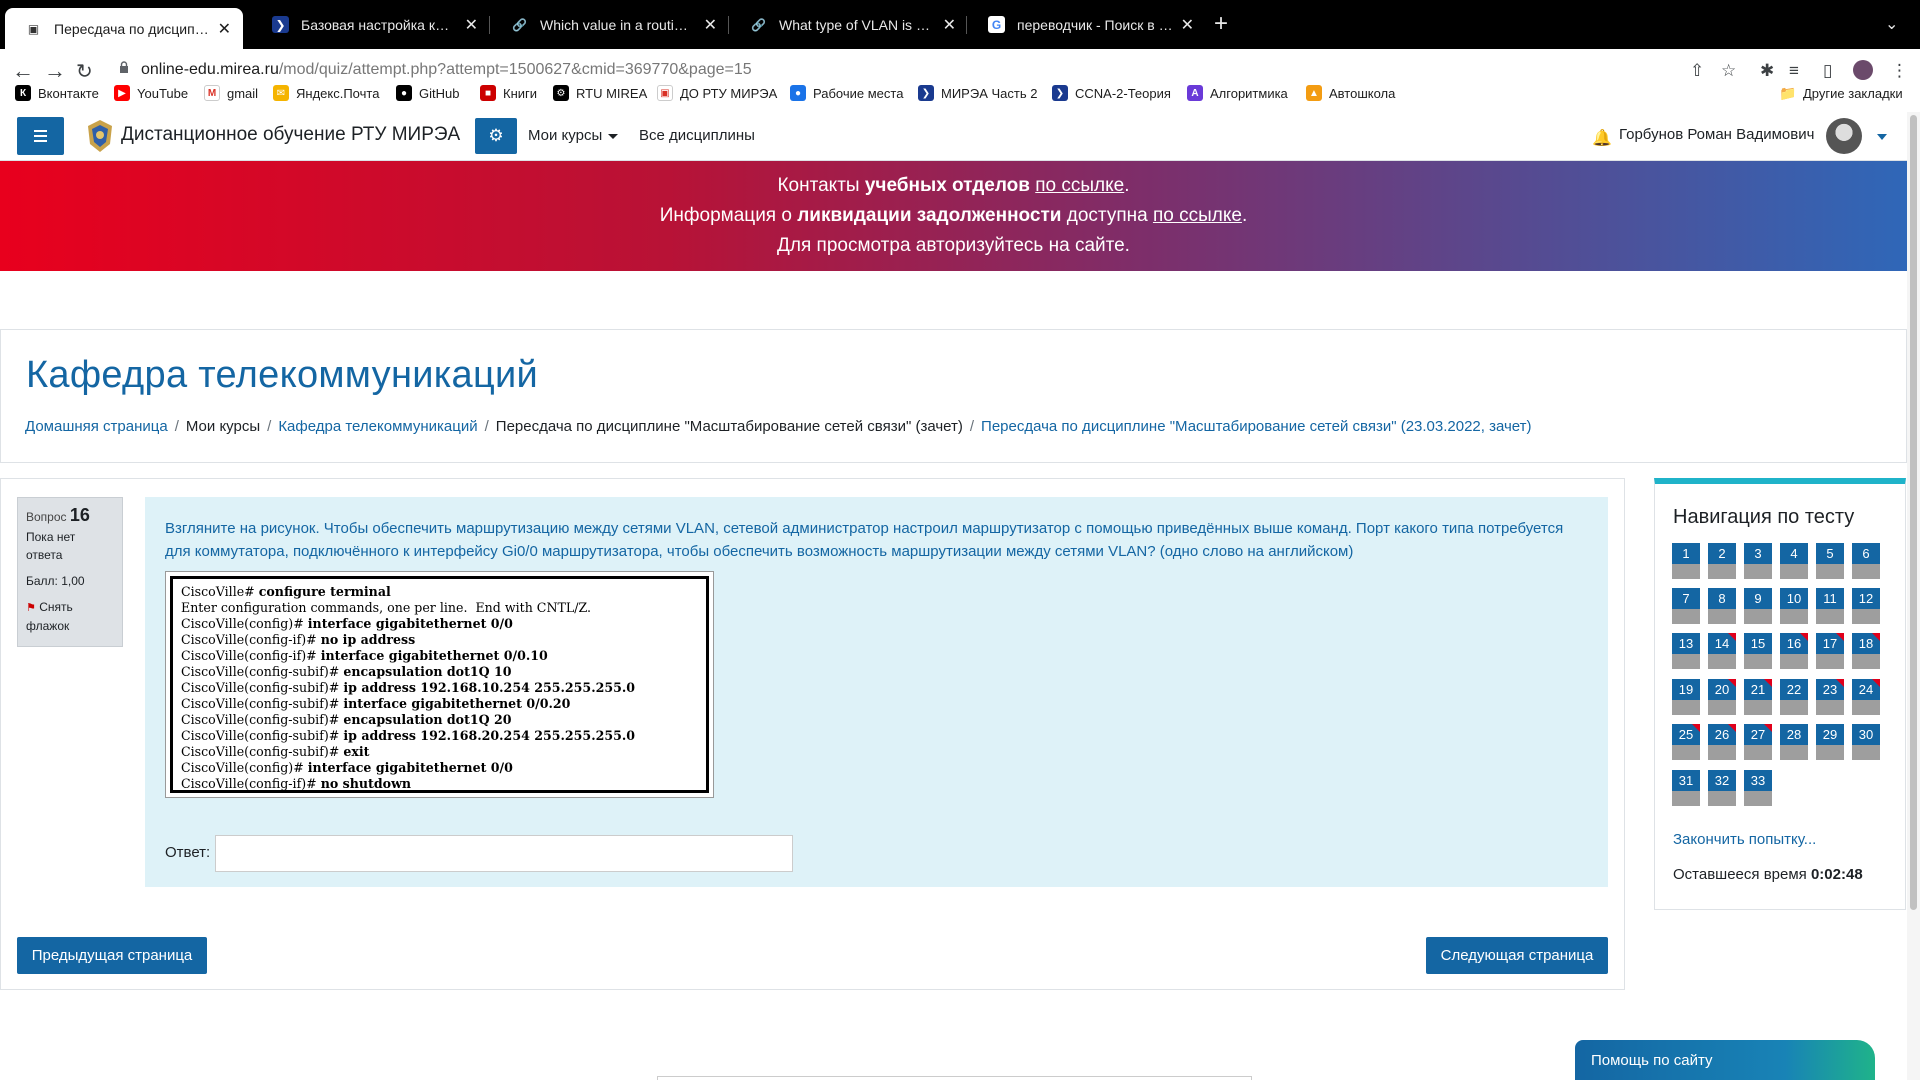 The height and width of the screenshot is (1080, 1920). What do you see at coordinates (1722, 606) in the screenshot?
I see `quiz-nav-button: 8` at bounding box center [1722, 606].